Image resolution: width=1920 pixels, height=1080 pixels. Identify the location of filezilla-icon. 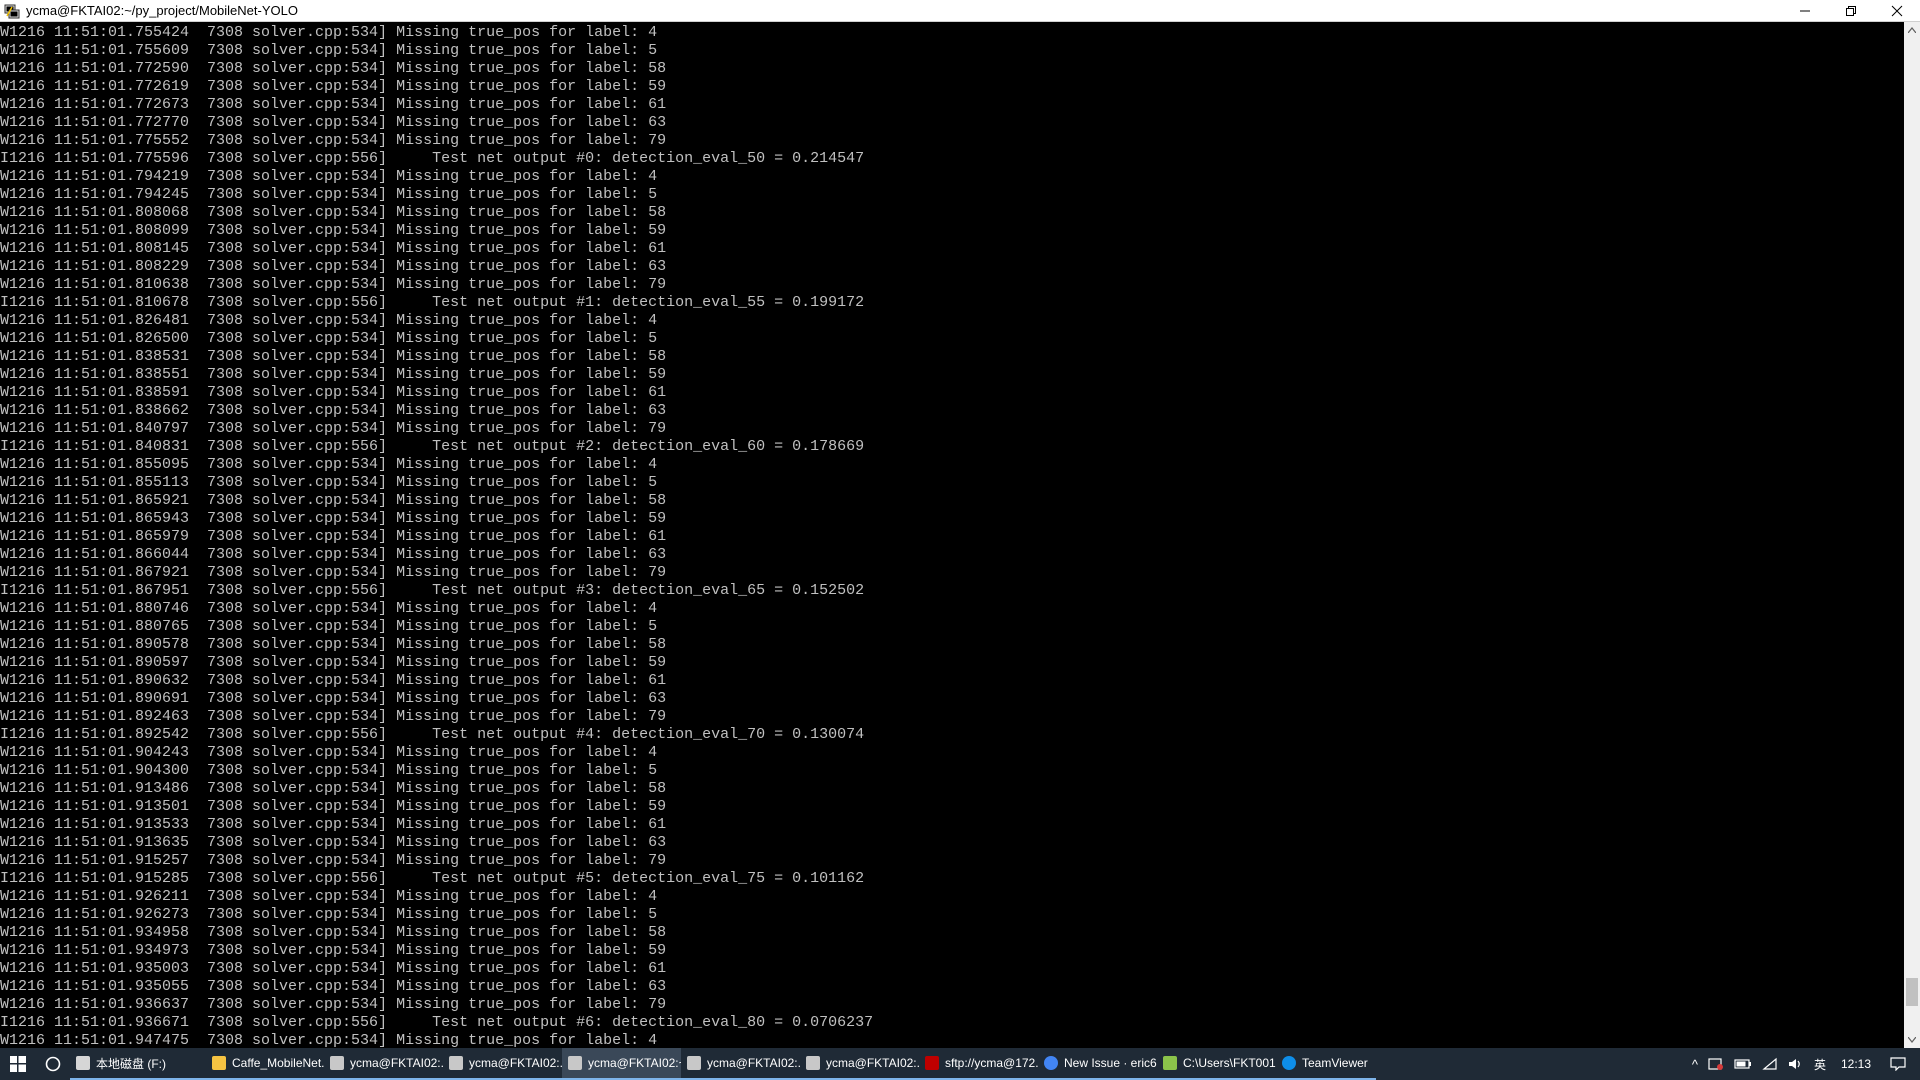
(932, 1063).